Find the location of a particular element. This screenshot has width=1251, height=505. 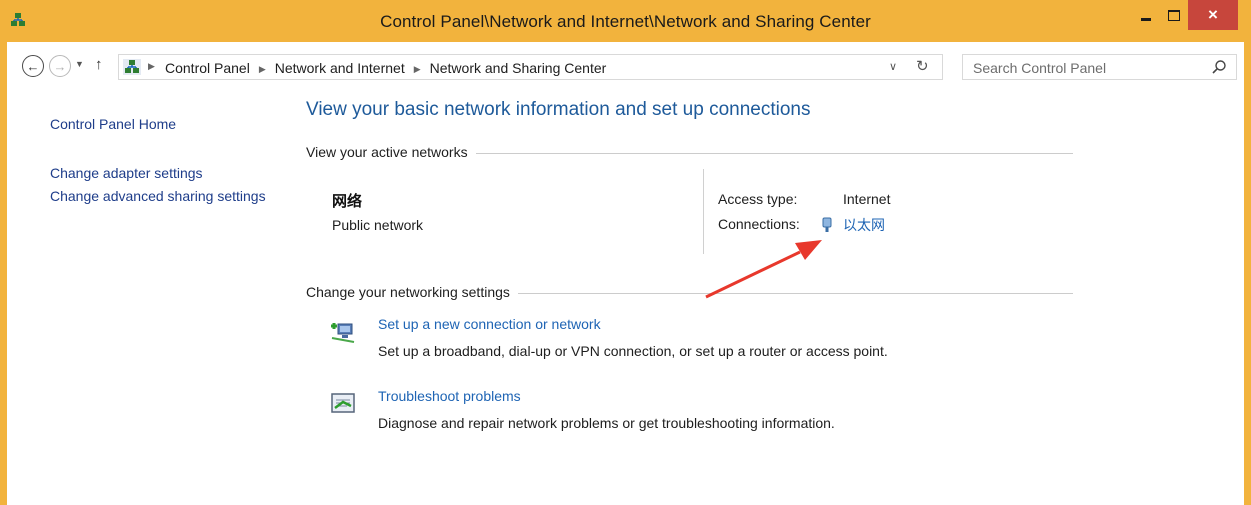

active-networks-header: View your active networks is located at coordinates (689, 152).